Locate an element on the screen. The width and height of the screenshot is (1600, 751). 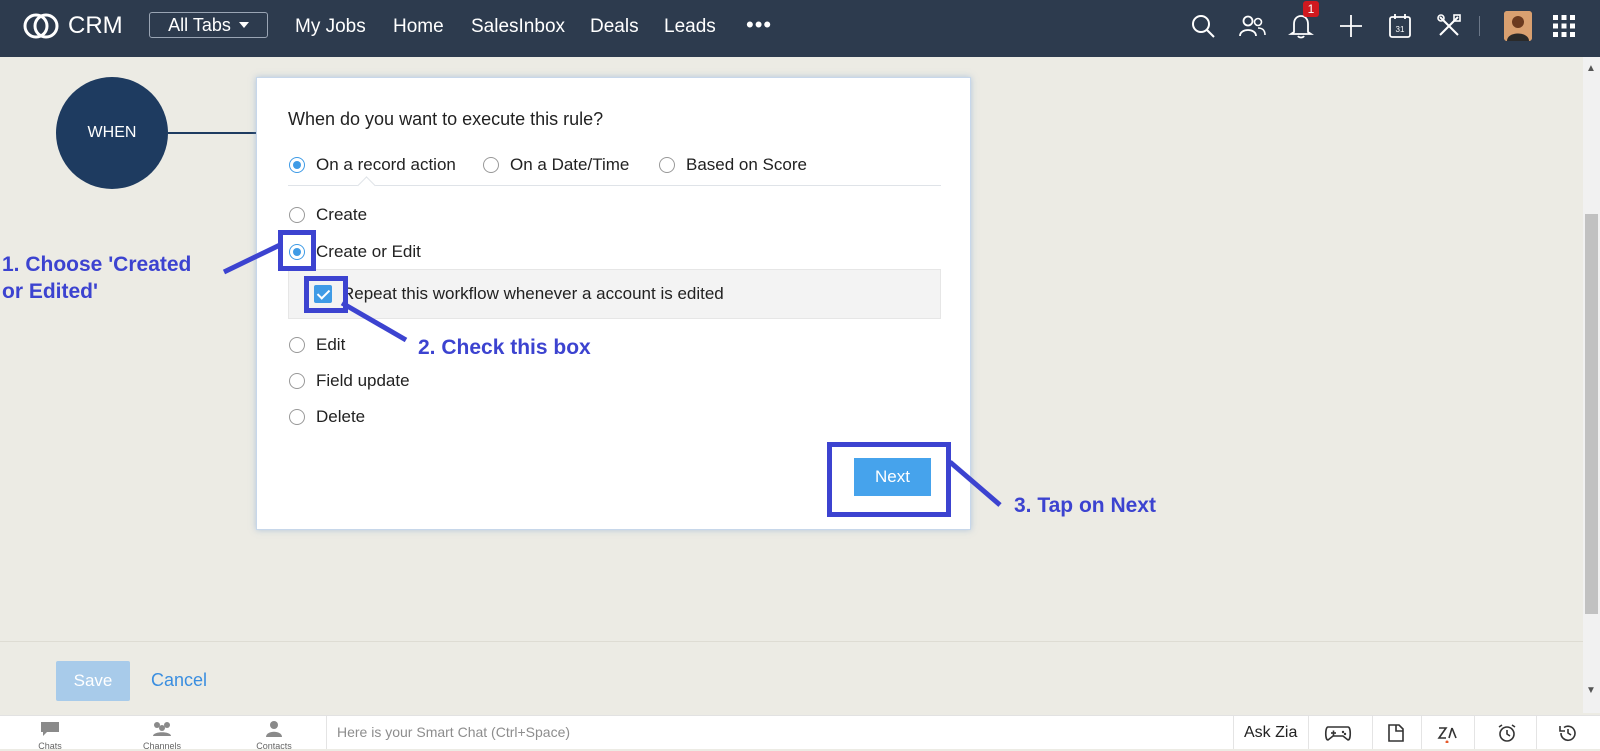
chat-bubble-icon is located at coordinates (50, 729).